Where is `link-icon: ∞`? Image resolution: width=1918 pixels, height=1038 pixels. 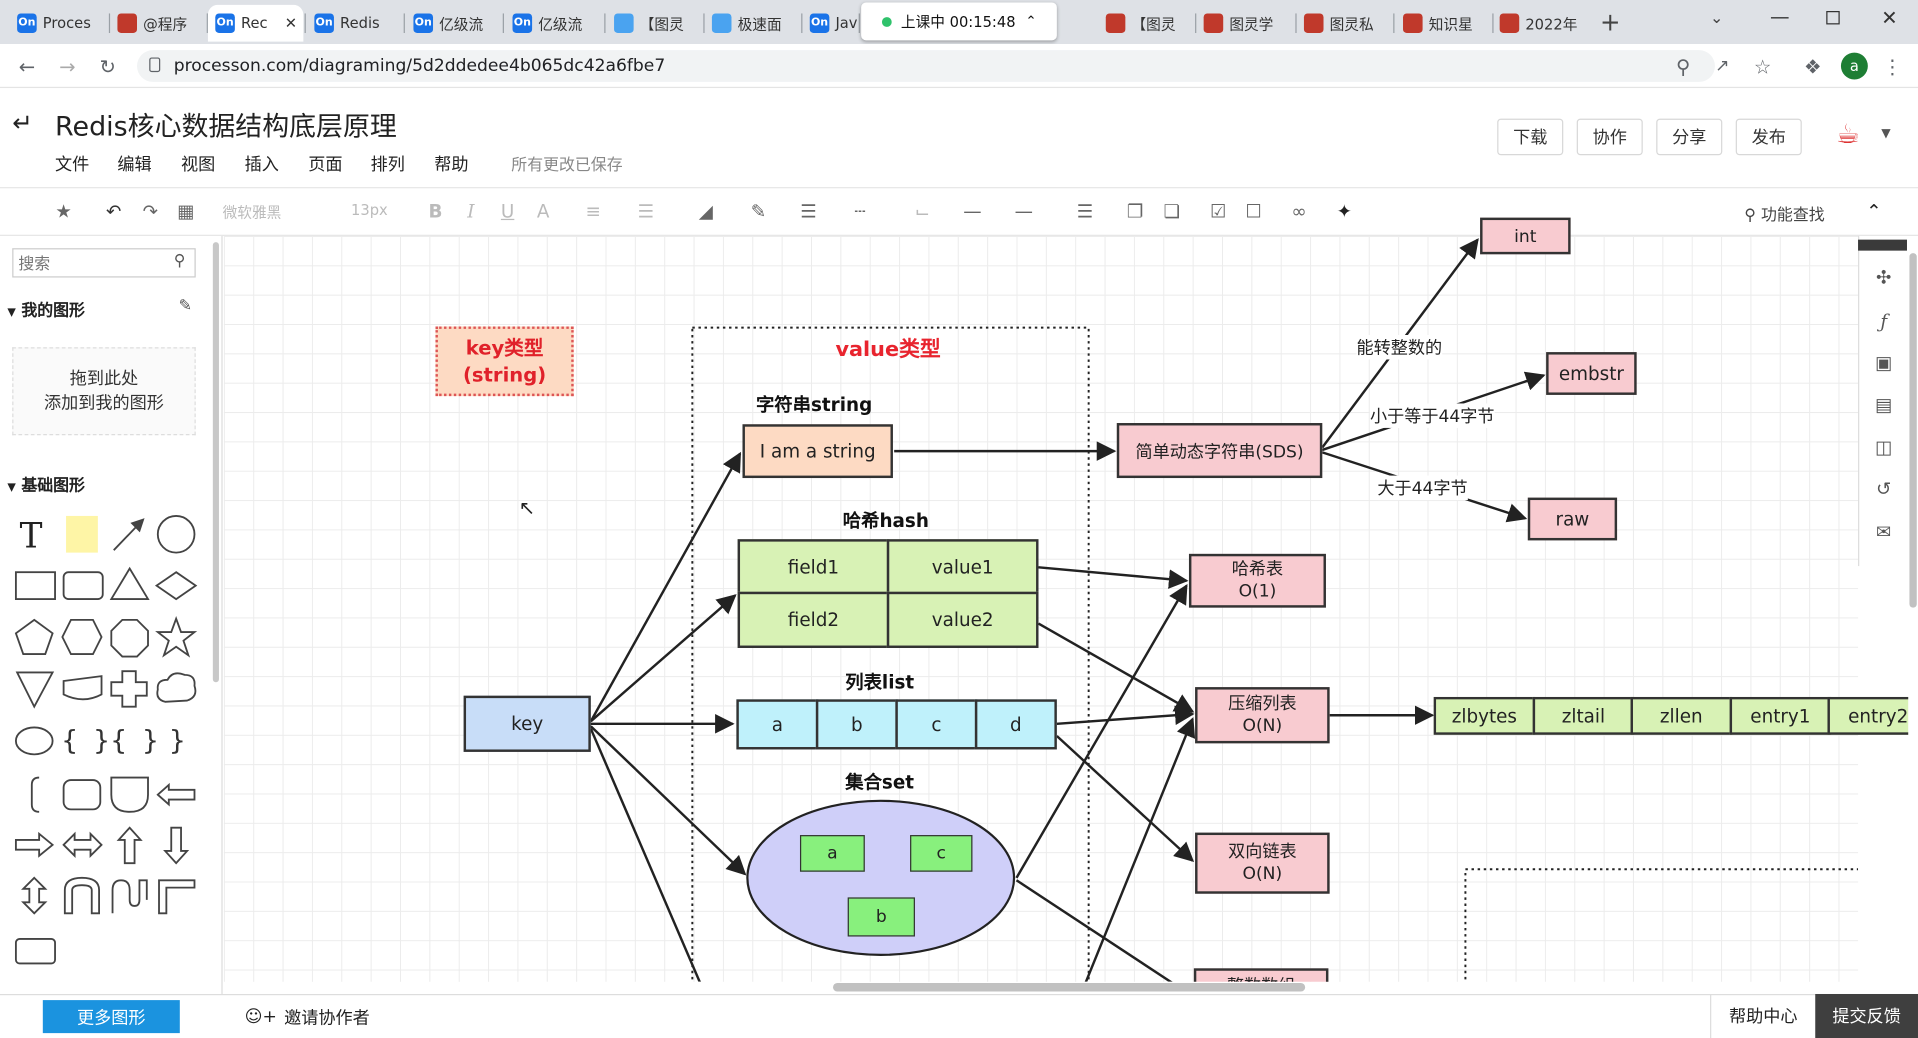 link-icon: ∞ is located at coordinates (1299, 211).